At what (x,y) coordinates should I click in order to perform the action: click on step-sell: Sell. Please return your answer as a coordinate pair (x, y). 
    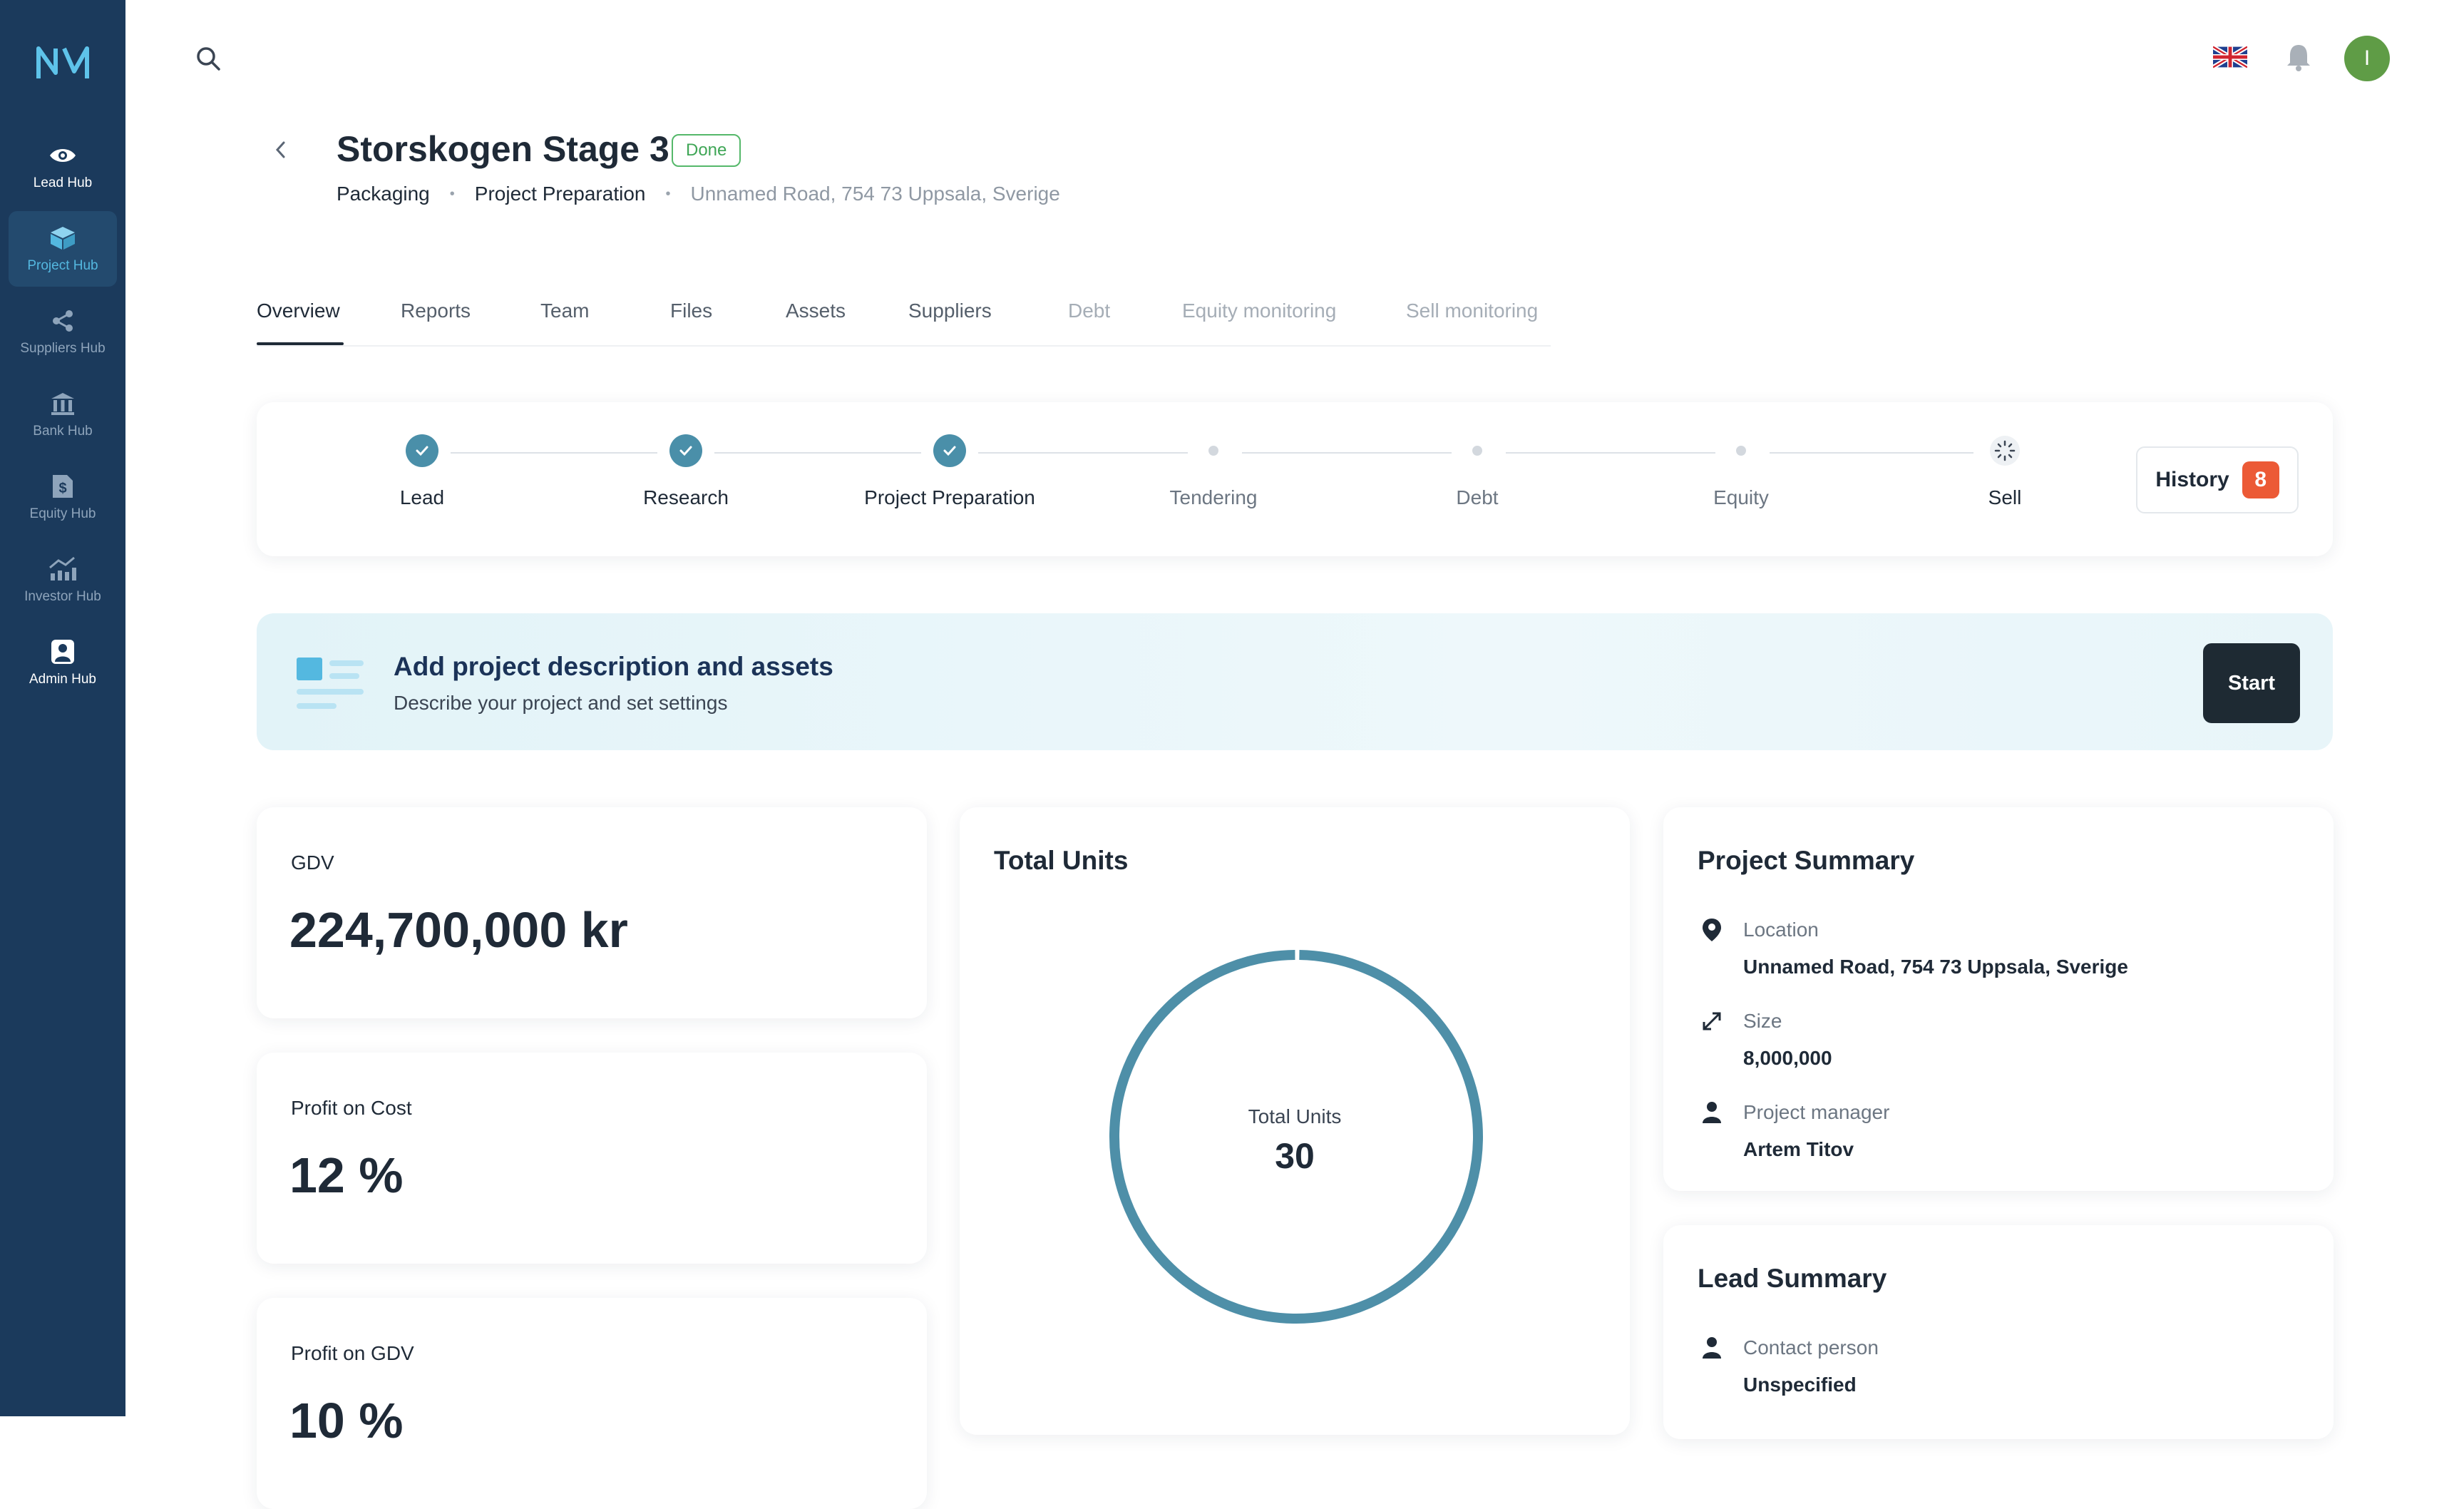
    Looking at the image, I should click on (2005, 471).